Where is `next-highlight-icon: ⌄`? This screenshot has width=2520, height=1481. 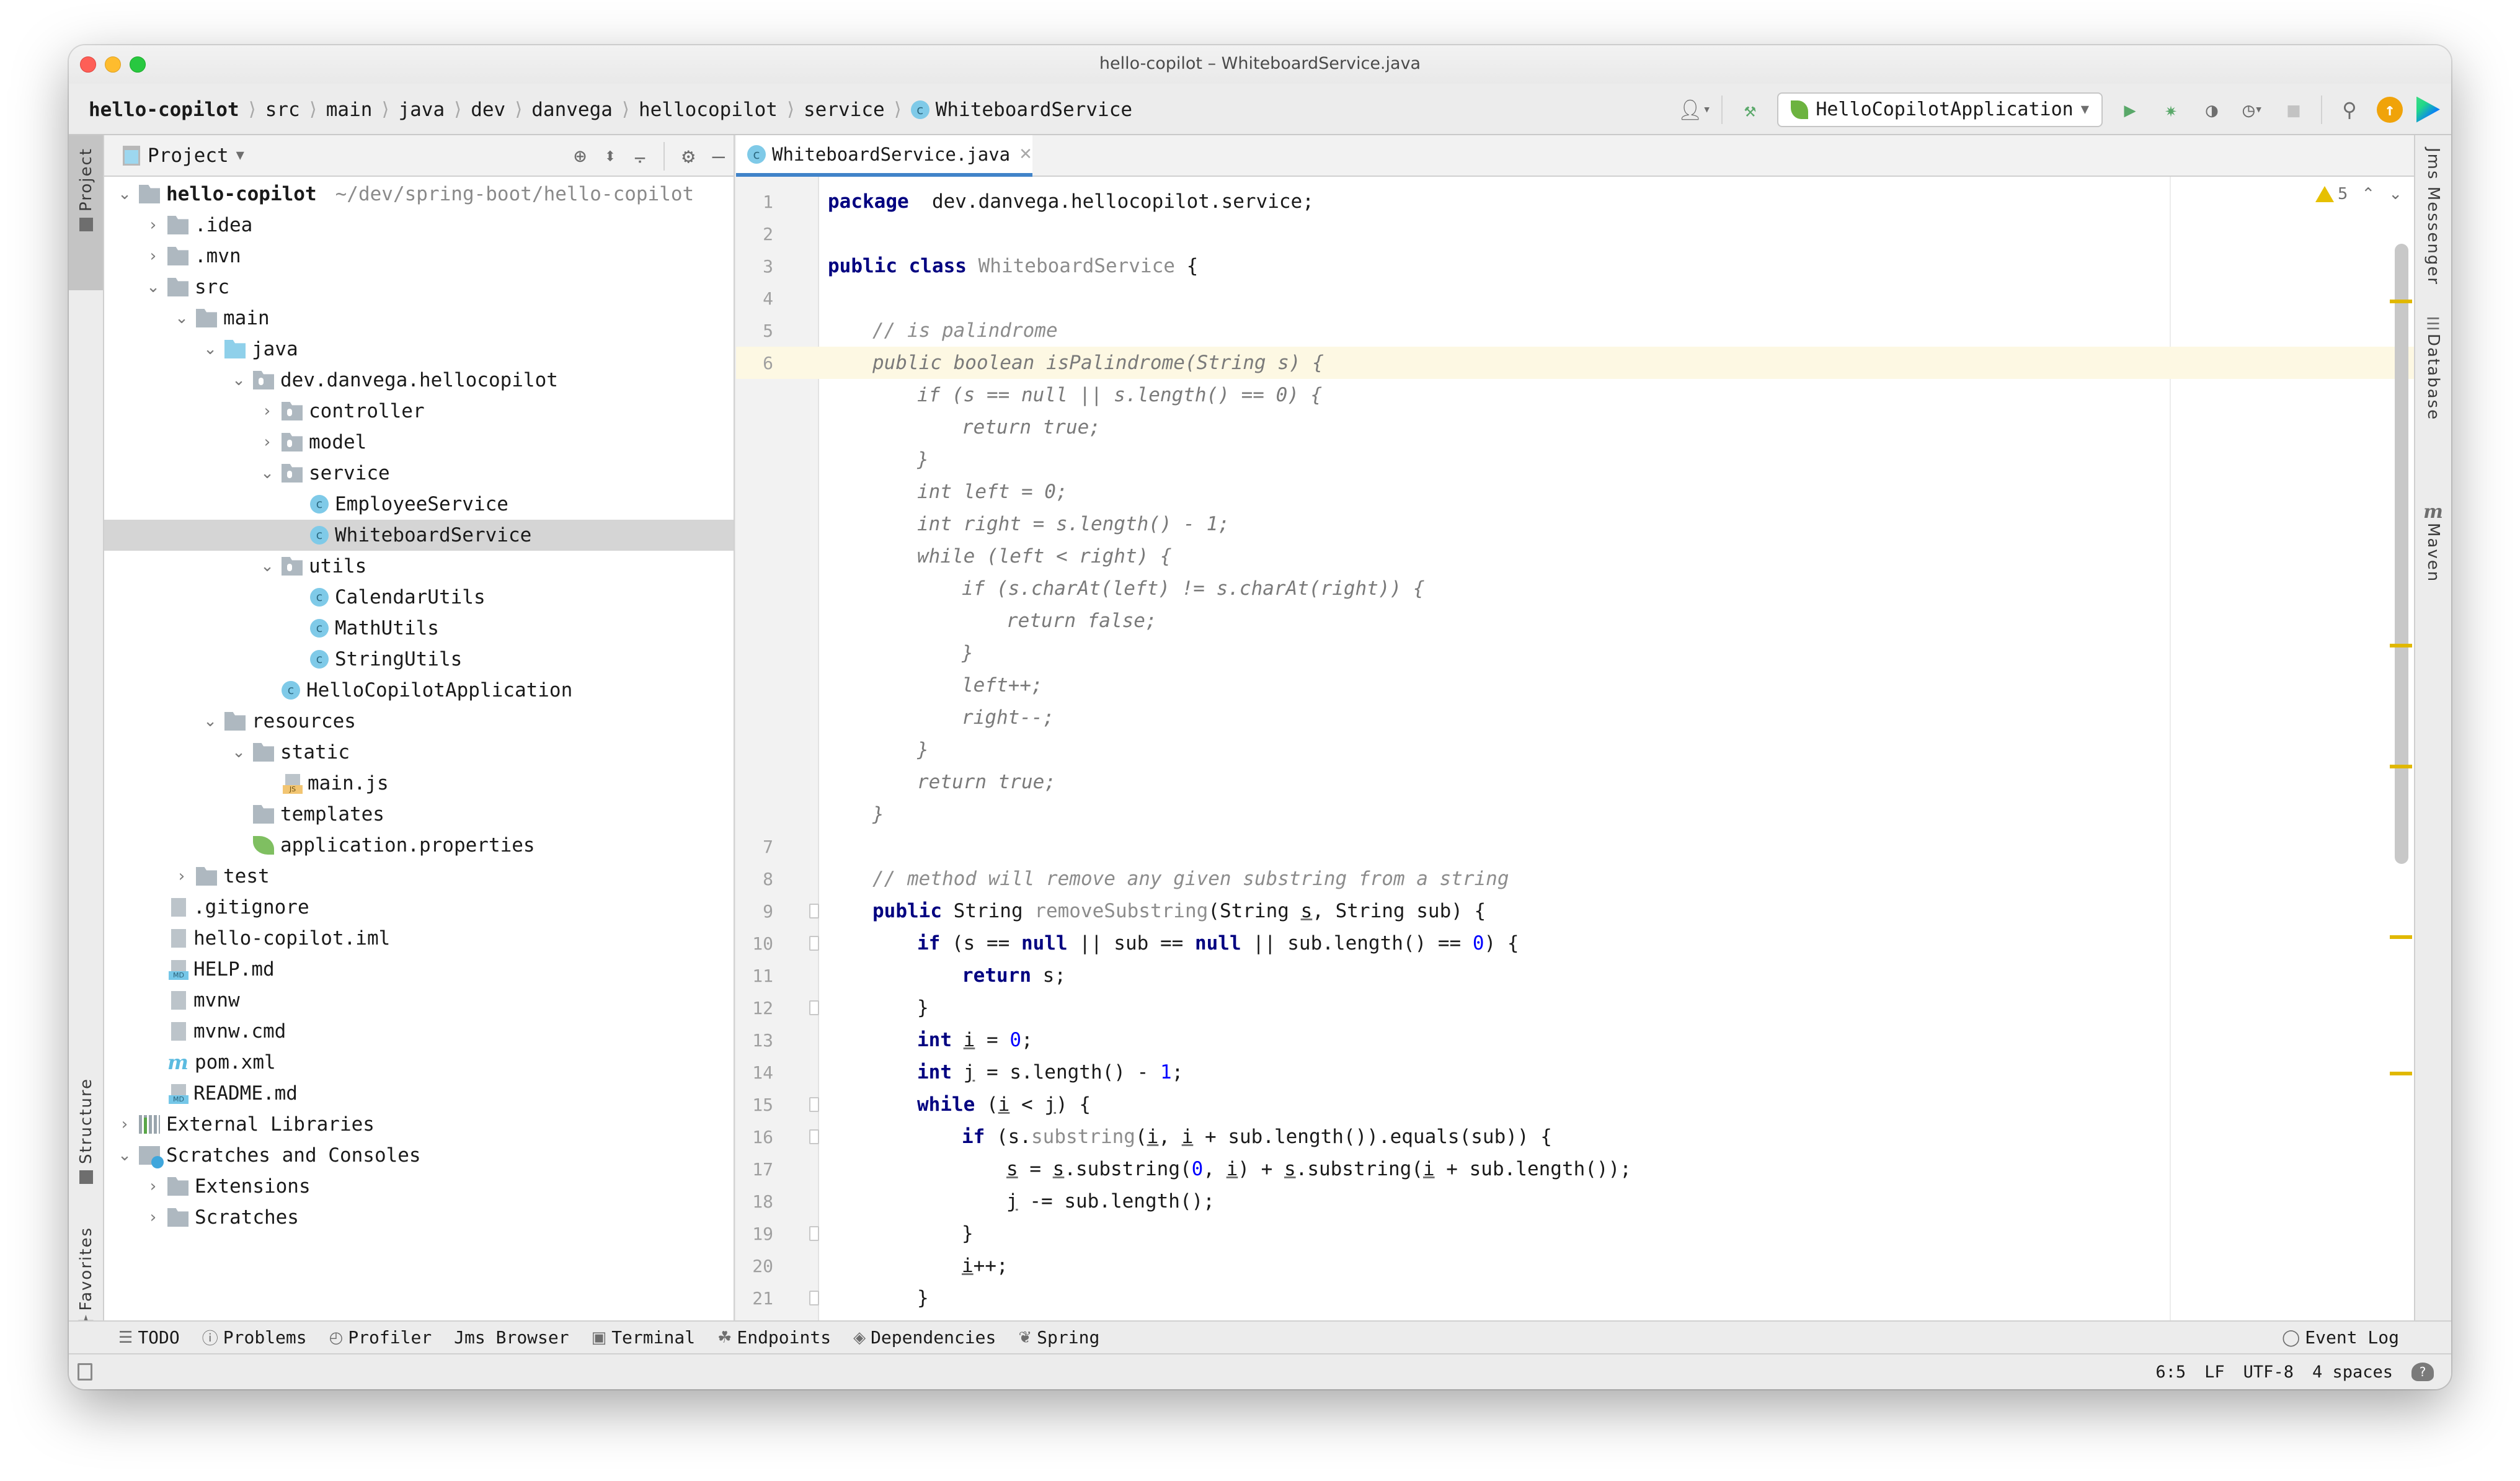
next-highlight-icon: ⌄ is located at coordinates (2395, 194).